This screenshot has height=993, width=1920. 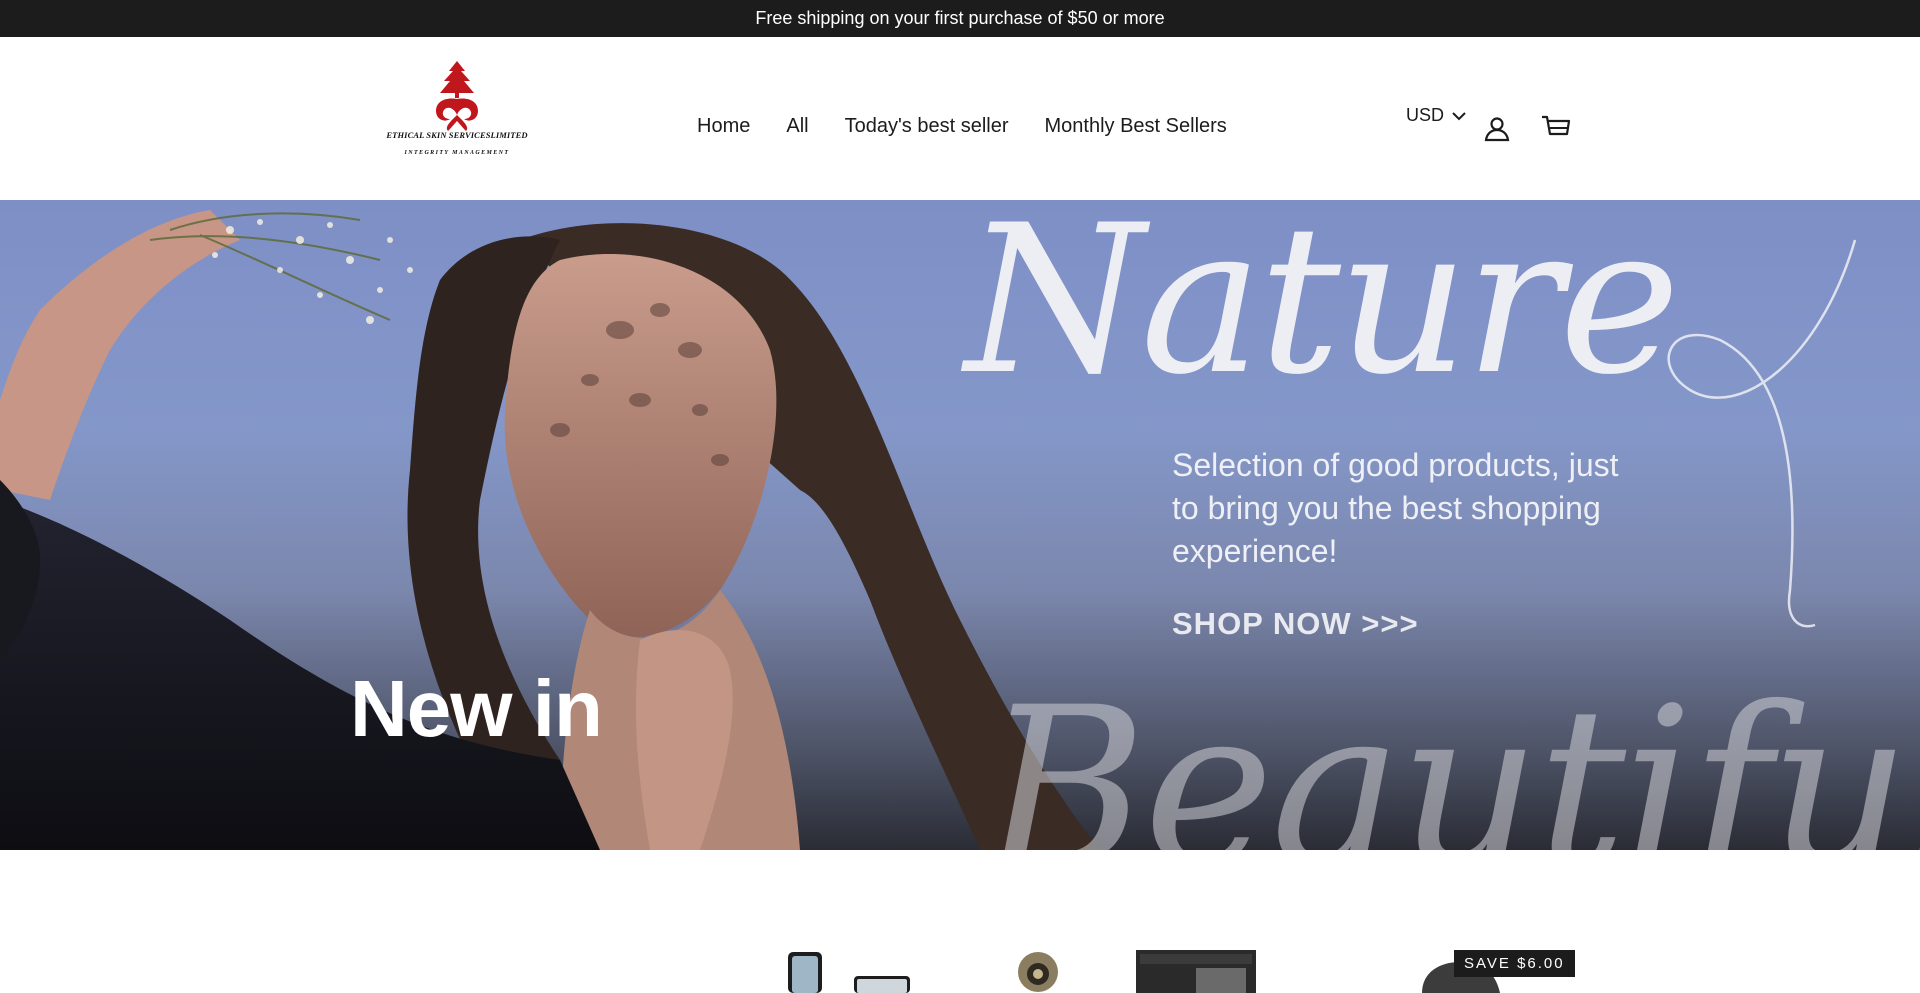 I want to click on brand-tagline: INTEGRITY MANAGEMENT, so click(x=457, y=153).